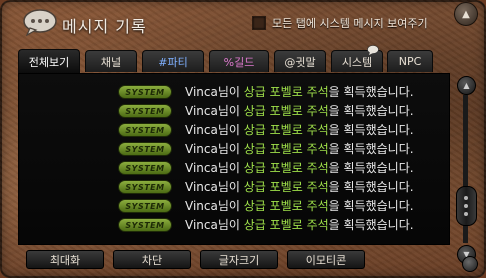 The image size is (486, 278). I want to click on tab-npc: NPC, so click(410, 61).